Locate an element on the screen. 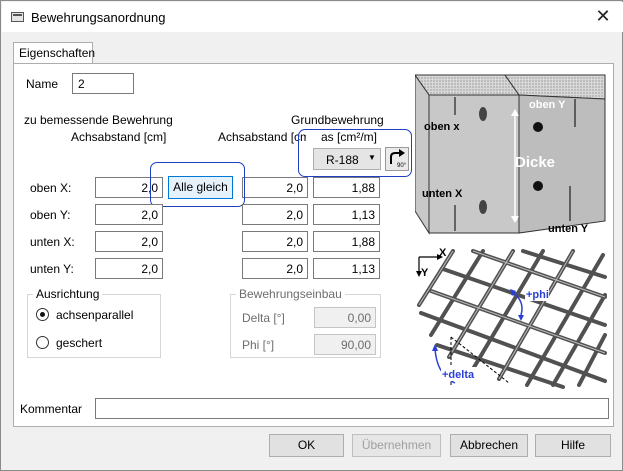  row-label: oben Y: is located at coordinates (50, 215).